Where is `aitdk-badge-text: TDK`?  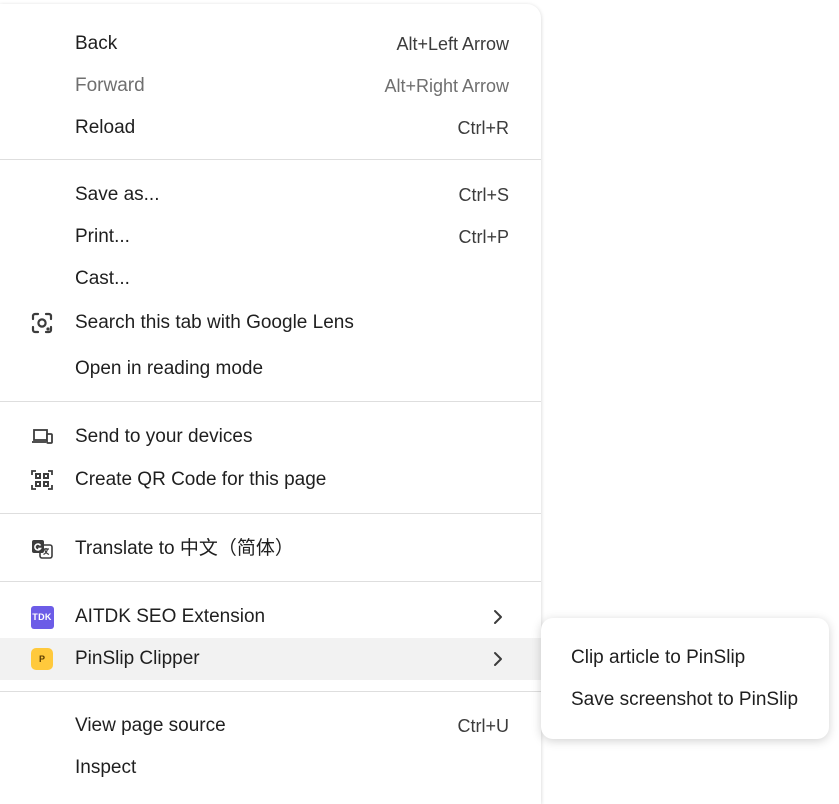 aitdk-badge-text: TDK is located at coordinates (42, 617).